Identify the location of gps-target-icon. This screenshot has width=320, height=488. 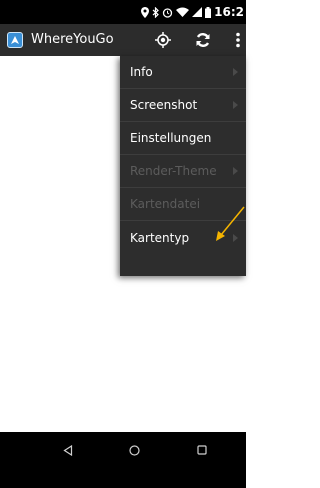
(163, 40).